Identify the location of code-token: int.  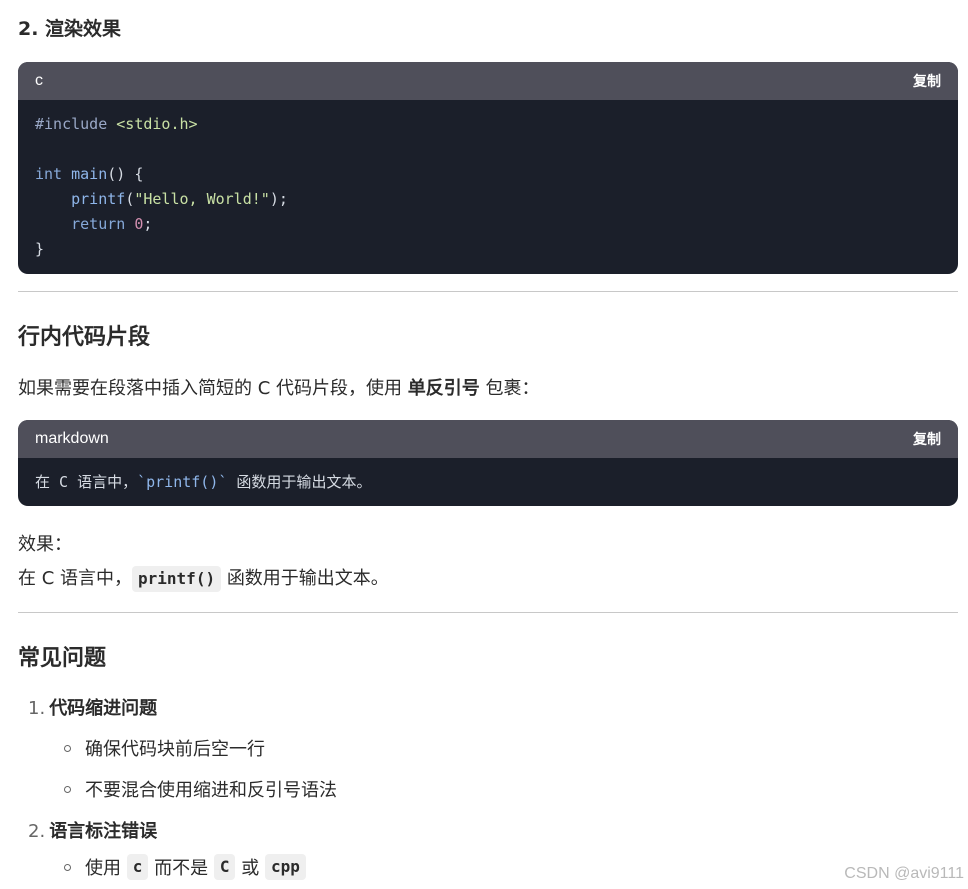
(49, 174).